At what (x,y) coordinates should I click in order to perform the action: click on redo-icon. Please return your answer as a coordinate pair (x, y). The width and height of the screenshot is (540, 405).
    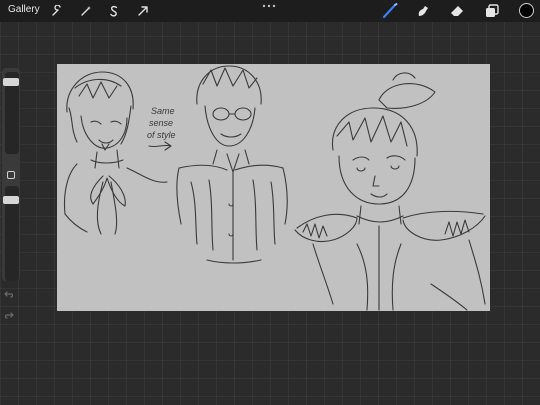
    Looking at the image, I should click on (9, 315).